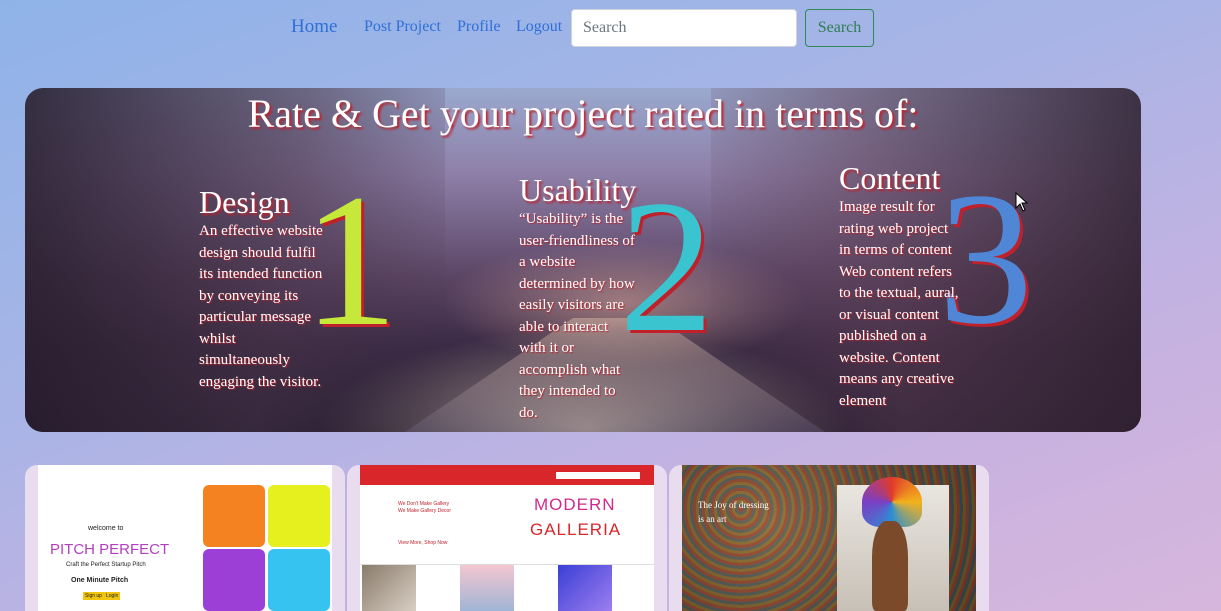 Image resolution: width=1221 pixels, height=611 pixels. Describe the element at coordinates (112, 596) in the screenshot. I see `login-mini-button: Login` at that location.